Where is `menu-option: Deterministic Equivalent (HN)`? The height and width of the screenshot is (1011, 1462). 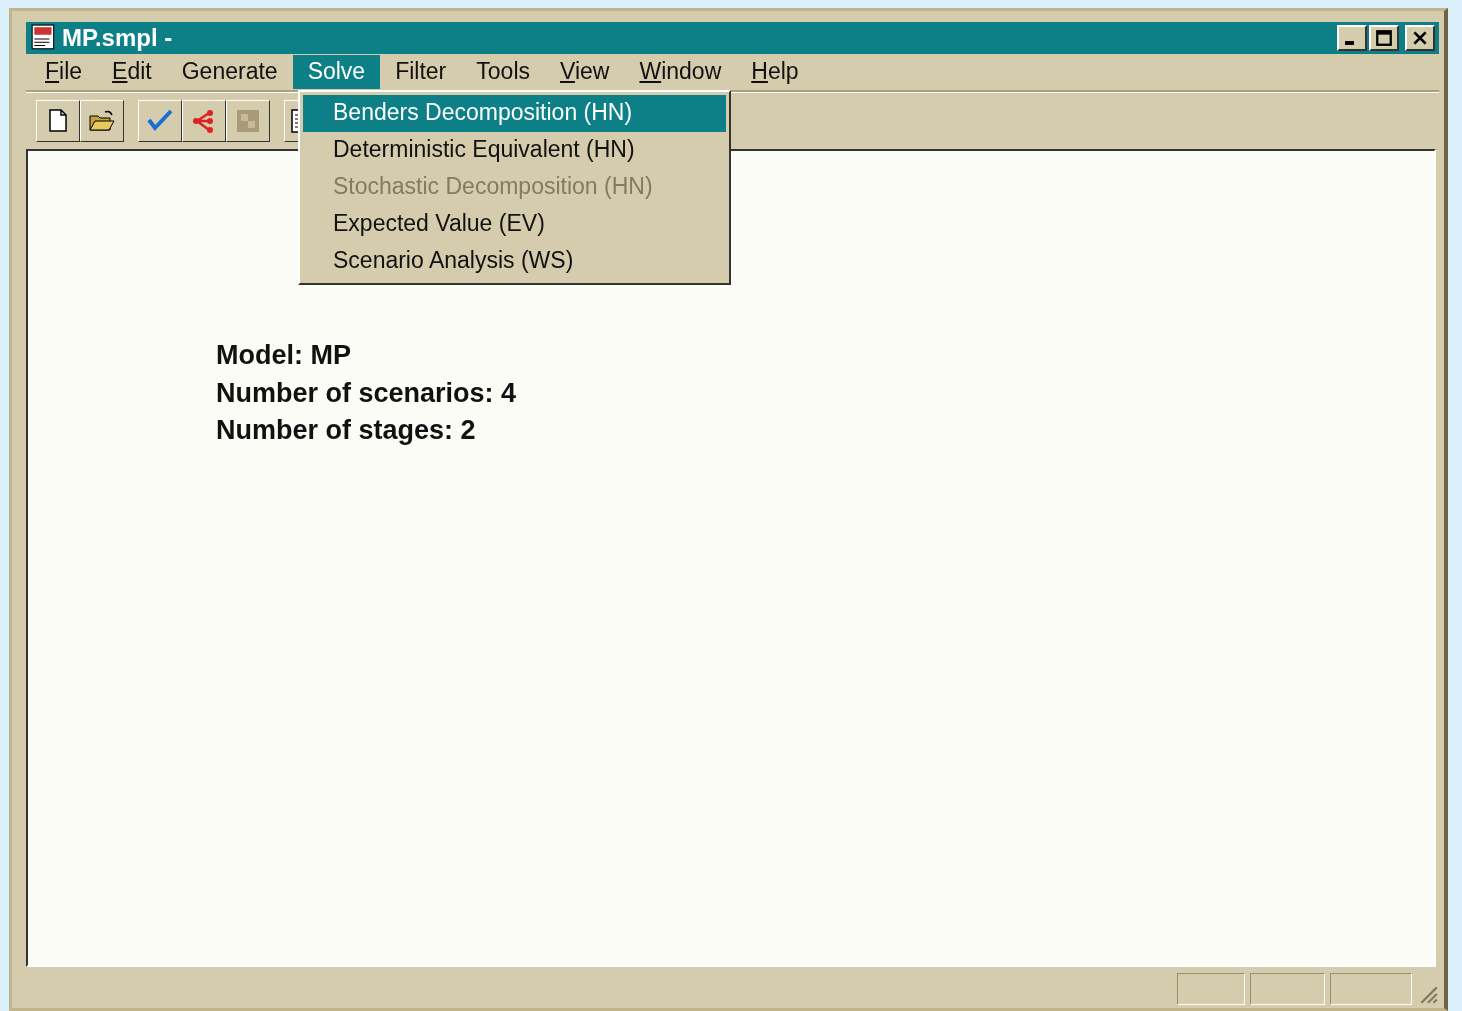
menu-option: Deterministic Equivalent (HN) is located at coordinates (514, 150).